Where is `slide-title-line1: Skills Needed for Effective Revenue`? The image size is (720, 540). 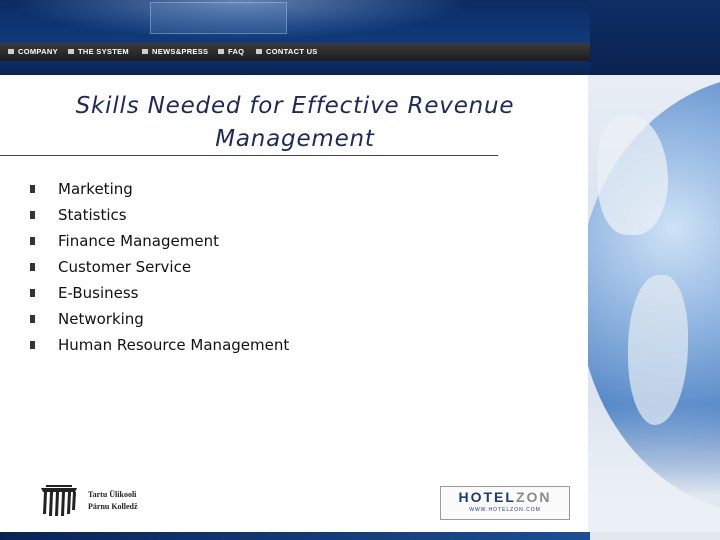
slide-title-line1: Skills Needed for Effective Revenue is located at coordinates (295, 106).